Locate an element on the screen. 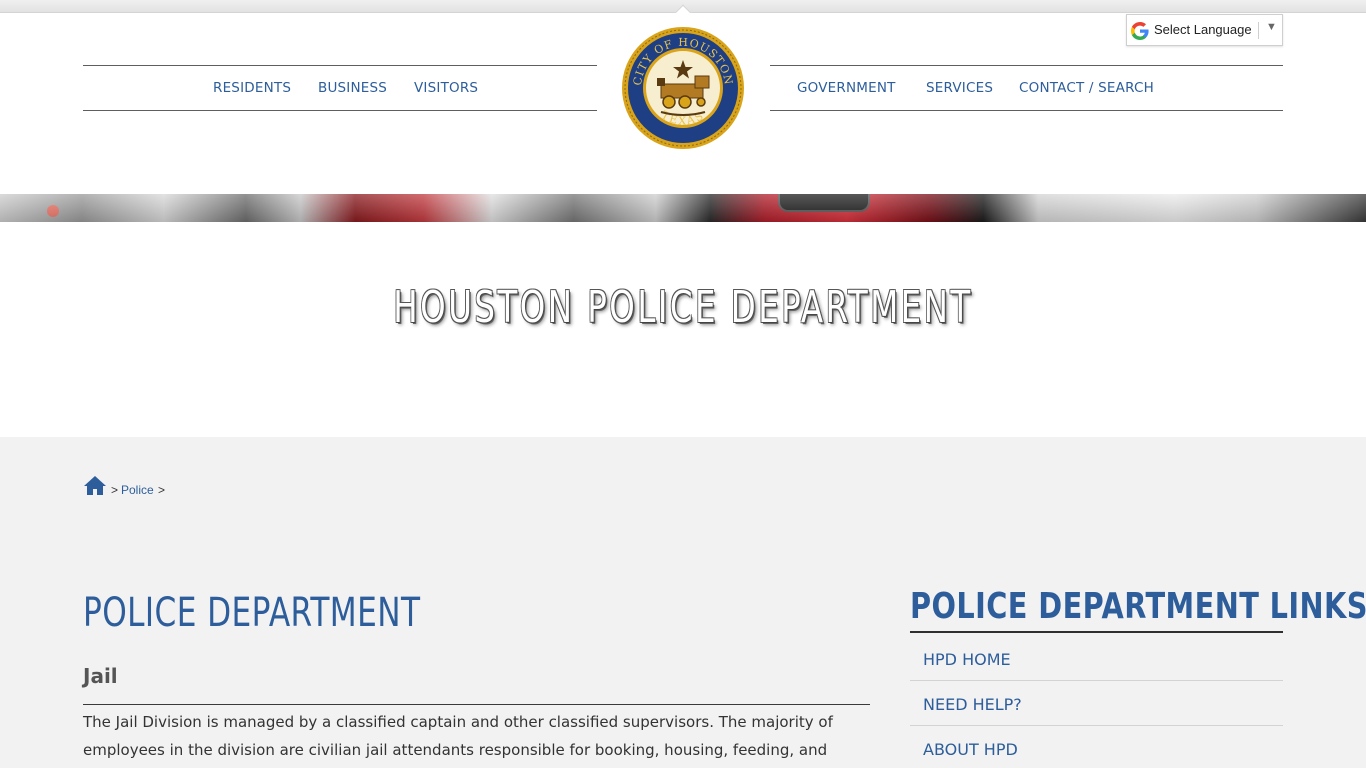 The height and width of the screenshot is (768, 1366). page-subtitle: Jail is located at coordinates (100, 676).